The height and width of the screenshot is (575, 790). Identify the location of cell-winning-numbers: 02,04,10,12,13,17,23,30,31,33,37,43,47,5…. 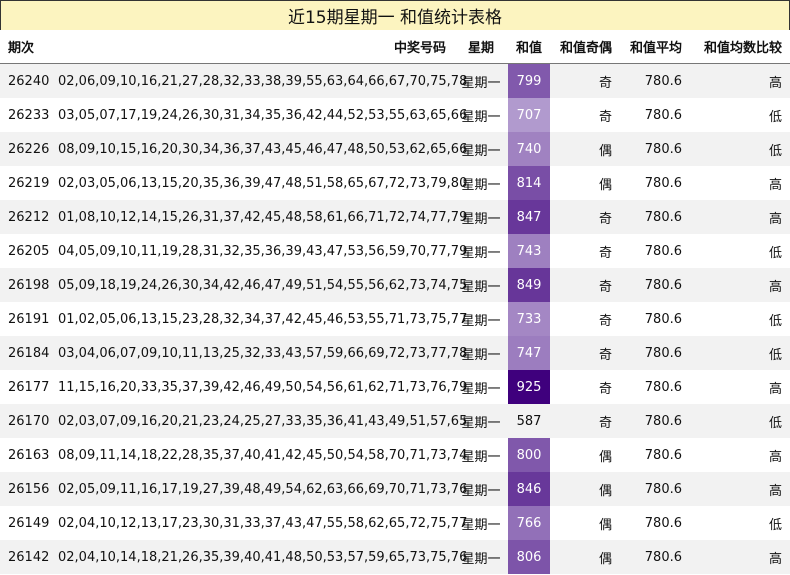
(259, 523).